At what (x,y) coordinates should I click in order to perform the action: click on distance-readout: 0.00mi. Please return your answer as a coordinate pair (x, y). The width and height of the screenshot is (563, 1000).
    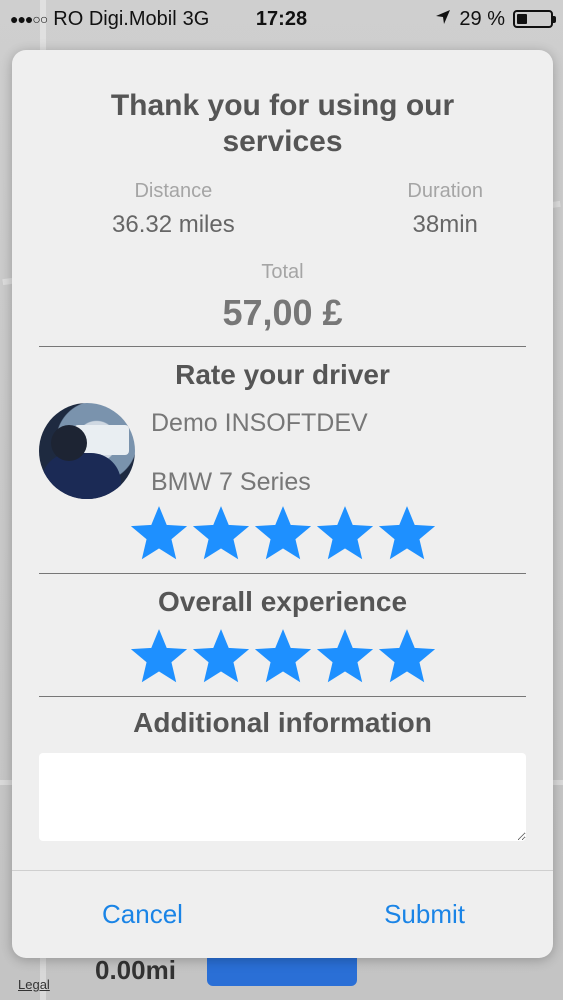
    Looking at the image, I should click on (135, 970).